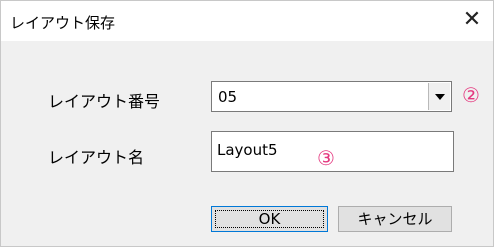 The width and height of the screenshot is (494, 247). I want to click on layout-number-label: レイアウト番号, so click(104, 101).